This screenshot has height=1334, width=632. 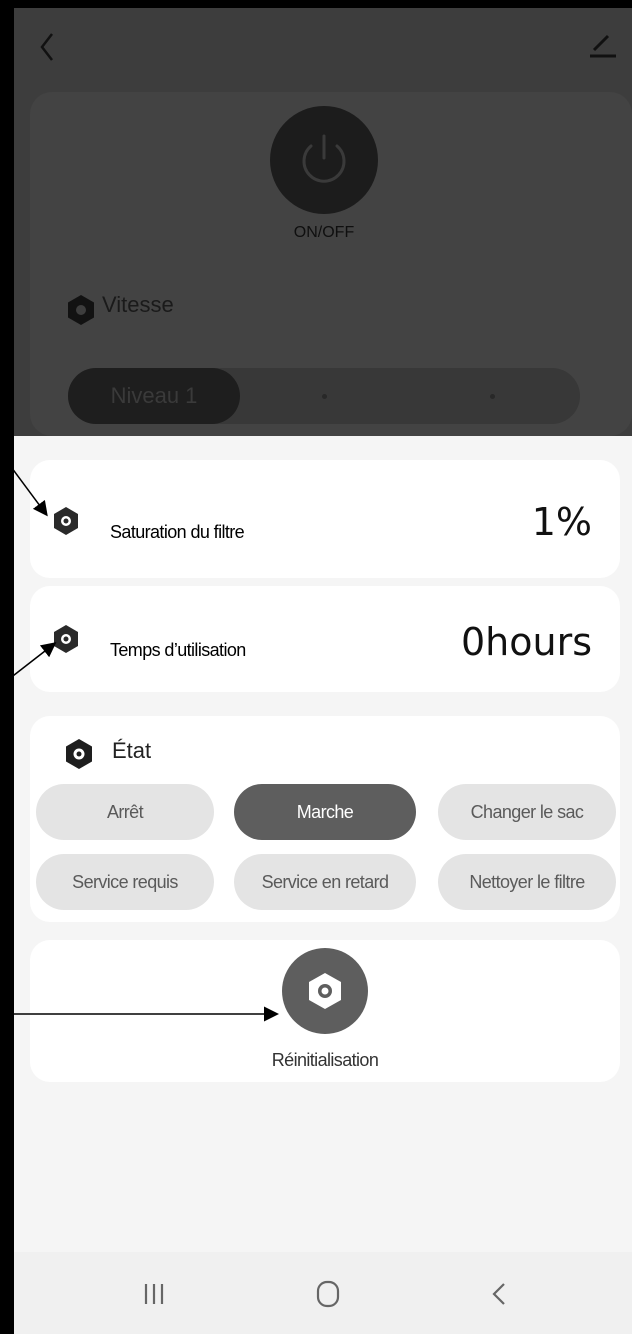 What do you see at coordinates (154, 396) in the screenshot?
I see `speed-slider-thumb: Niveau 1` at bounding box center [154, 396].